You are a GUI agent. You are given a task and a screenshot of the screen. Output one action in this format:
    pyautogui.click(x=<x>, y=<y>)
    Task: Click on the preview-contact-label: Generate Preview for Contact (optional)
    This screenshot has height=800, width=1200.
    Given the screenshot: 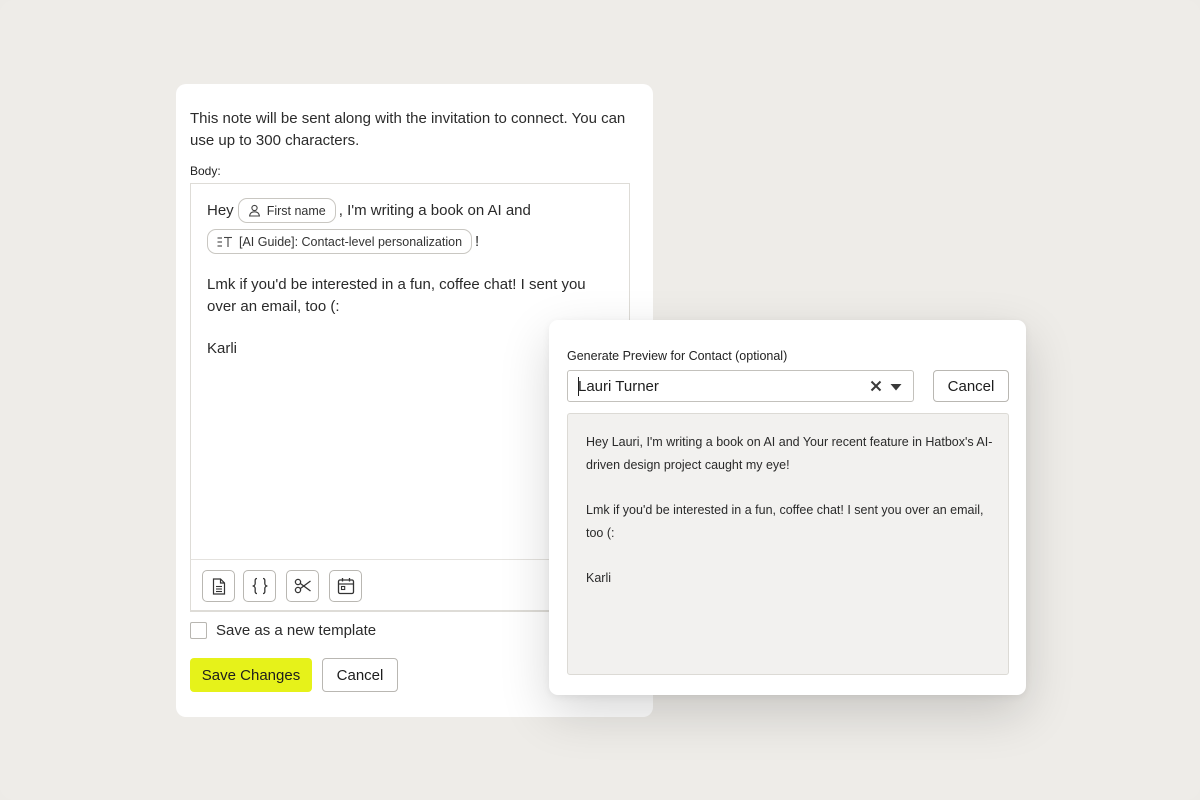 What is the action you would take?
    pyautogui.click(x=677, y=356)
    